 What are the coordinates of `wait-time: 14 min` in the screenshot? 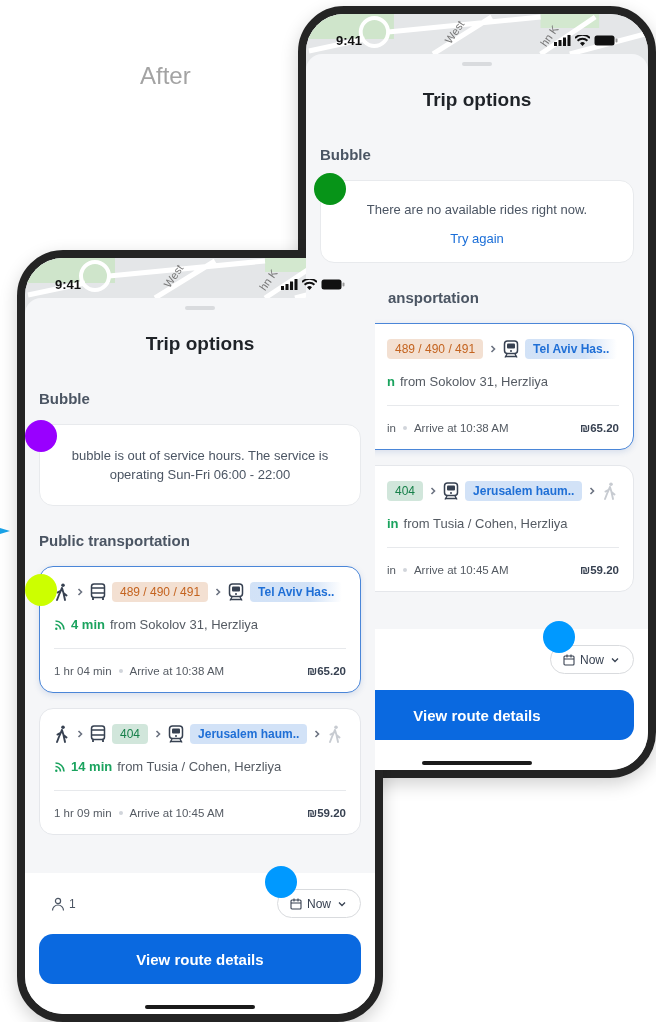 It's located at (92, 767).